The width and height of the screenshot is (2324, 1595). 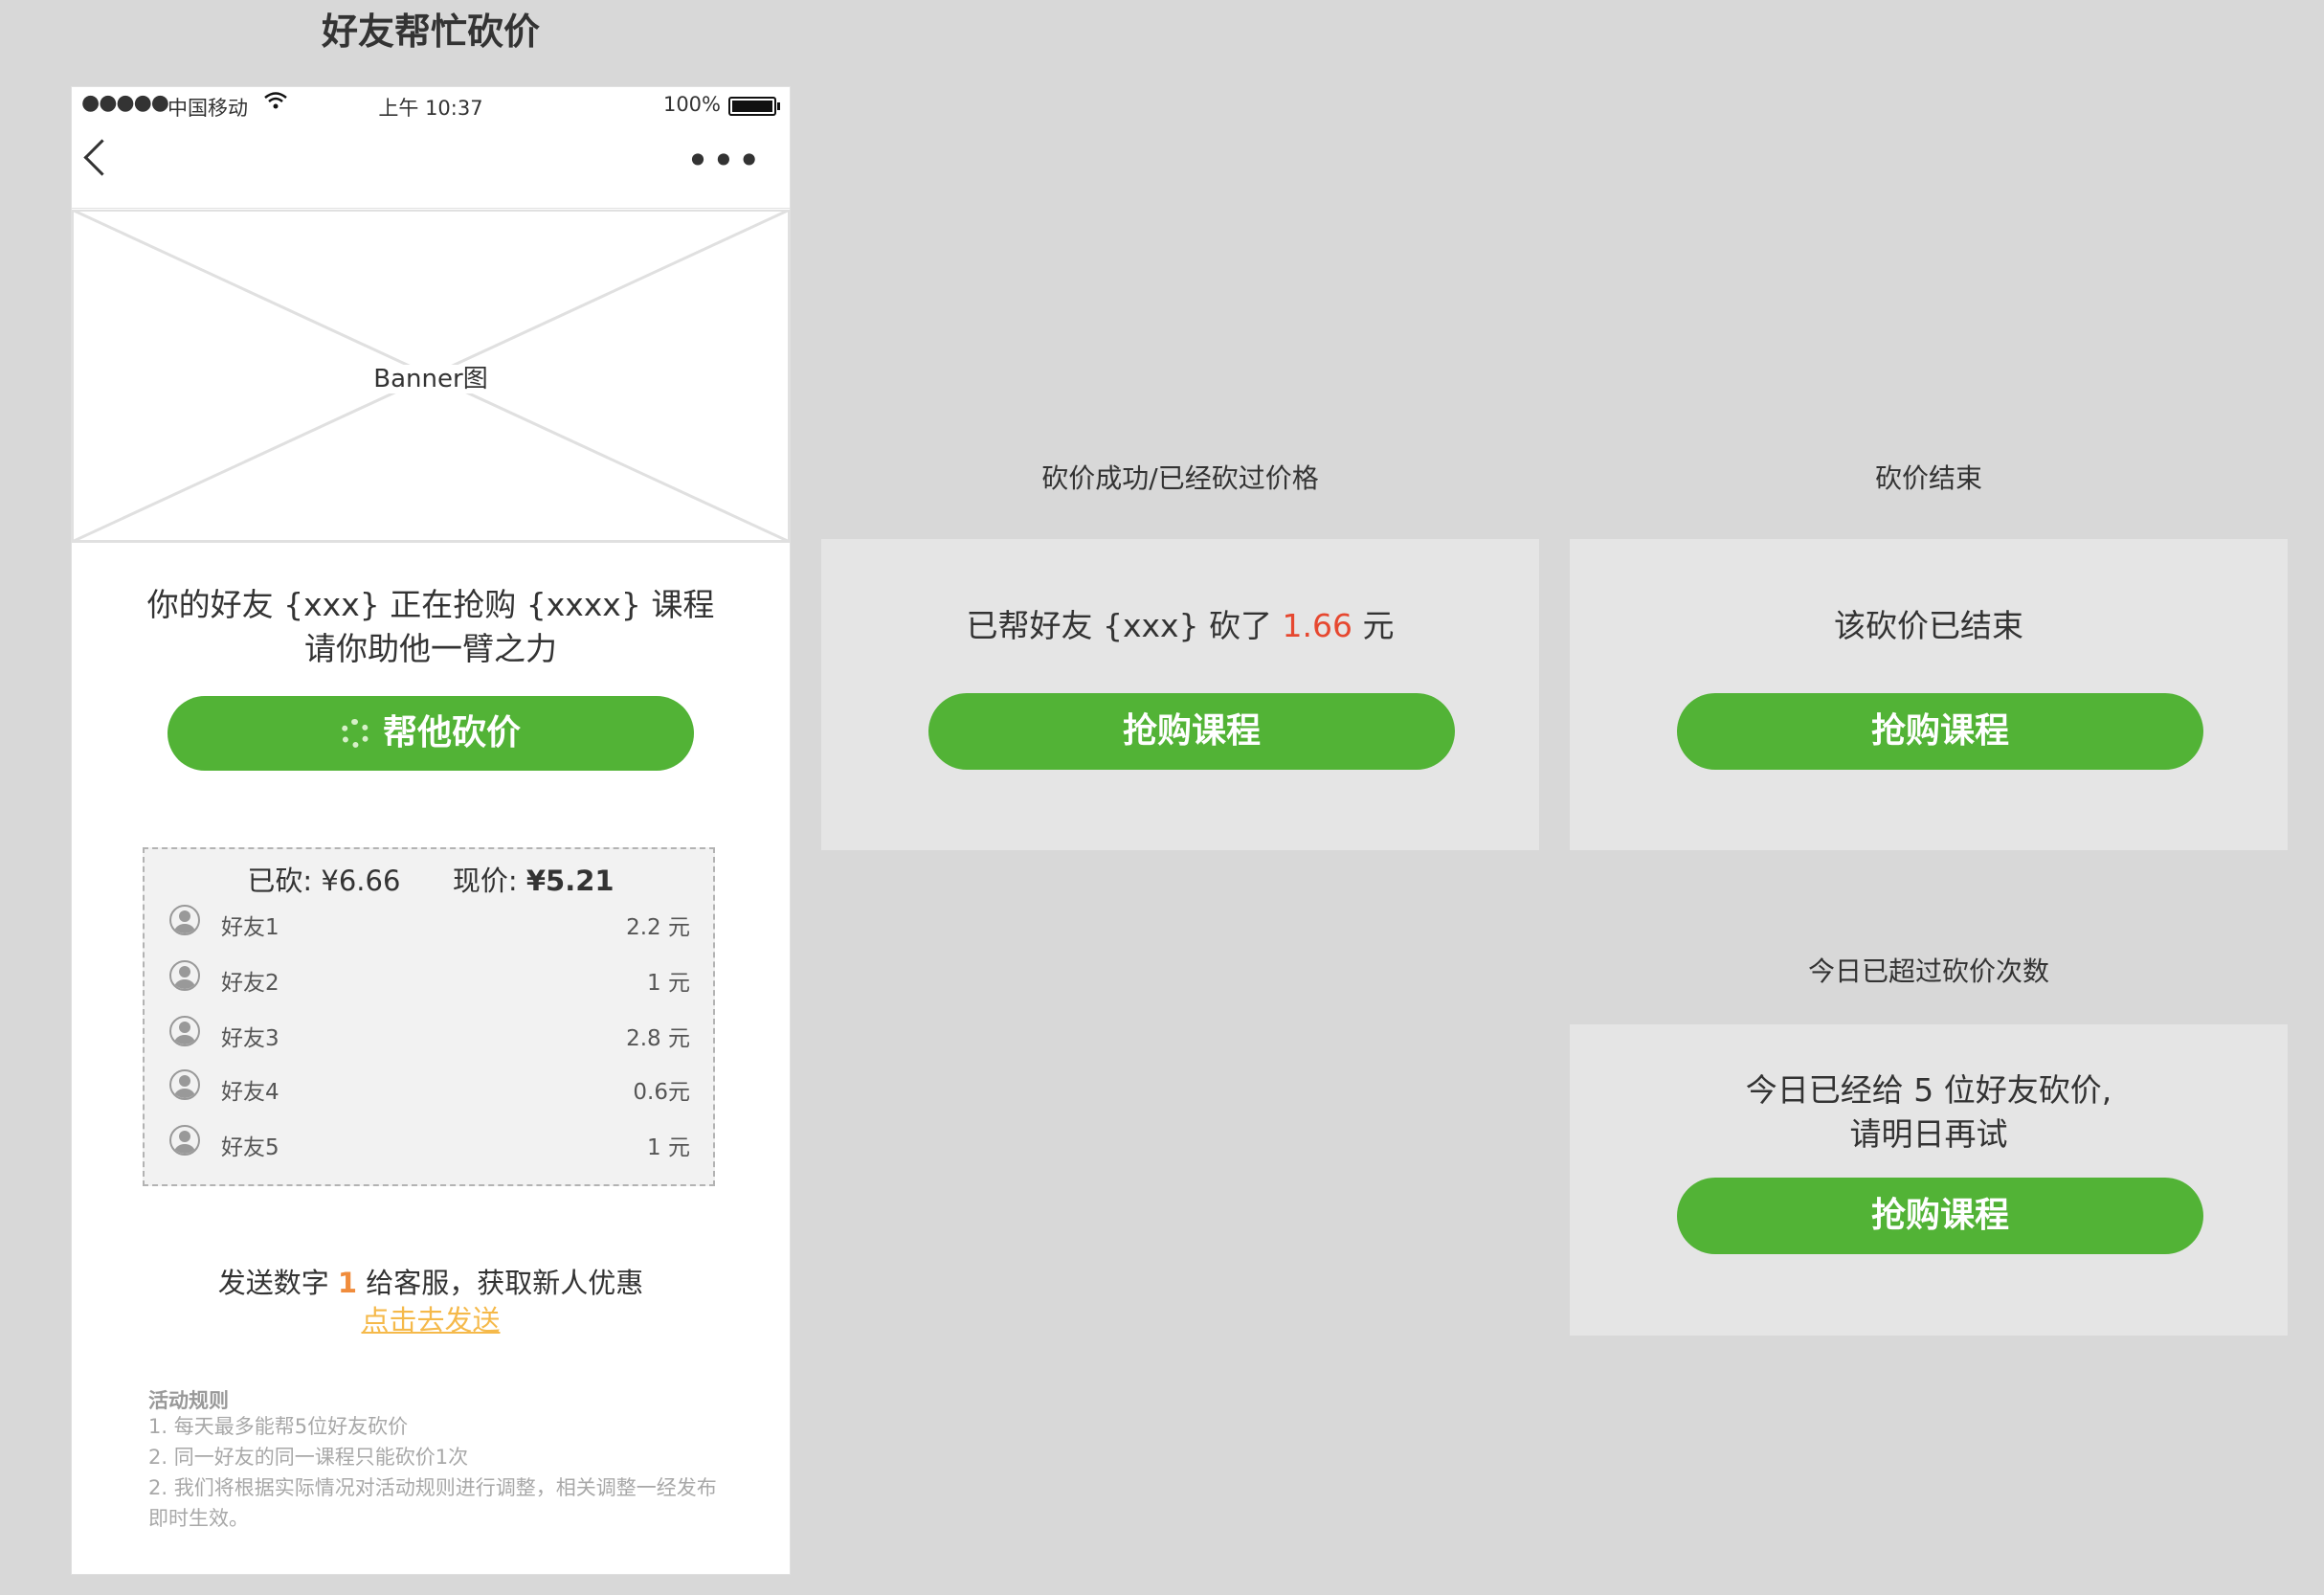 What do you see at coordinates (354, 733) in the screenshot?
I see `loading-spinner-icon` at bounding box center [354, 733].